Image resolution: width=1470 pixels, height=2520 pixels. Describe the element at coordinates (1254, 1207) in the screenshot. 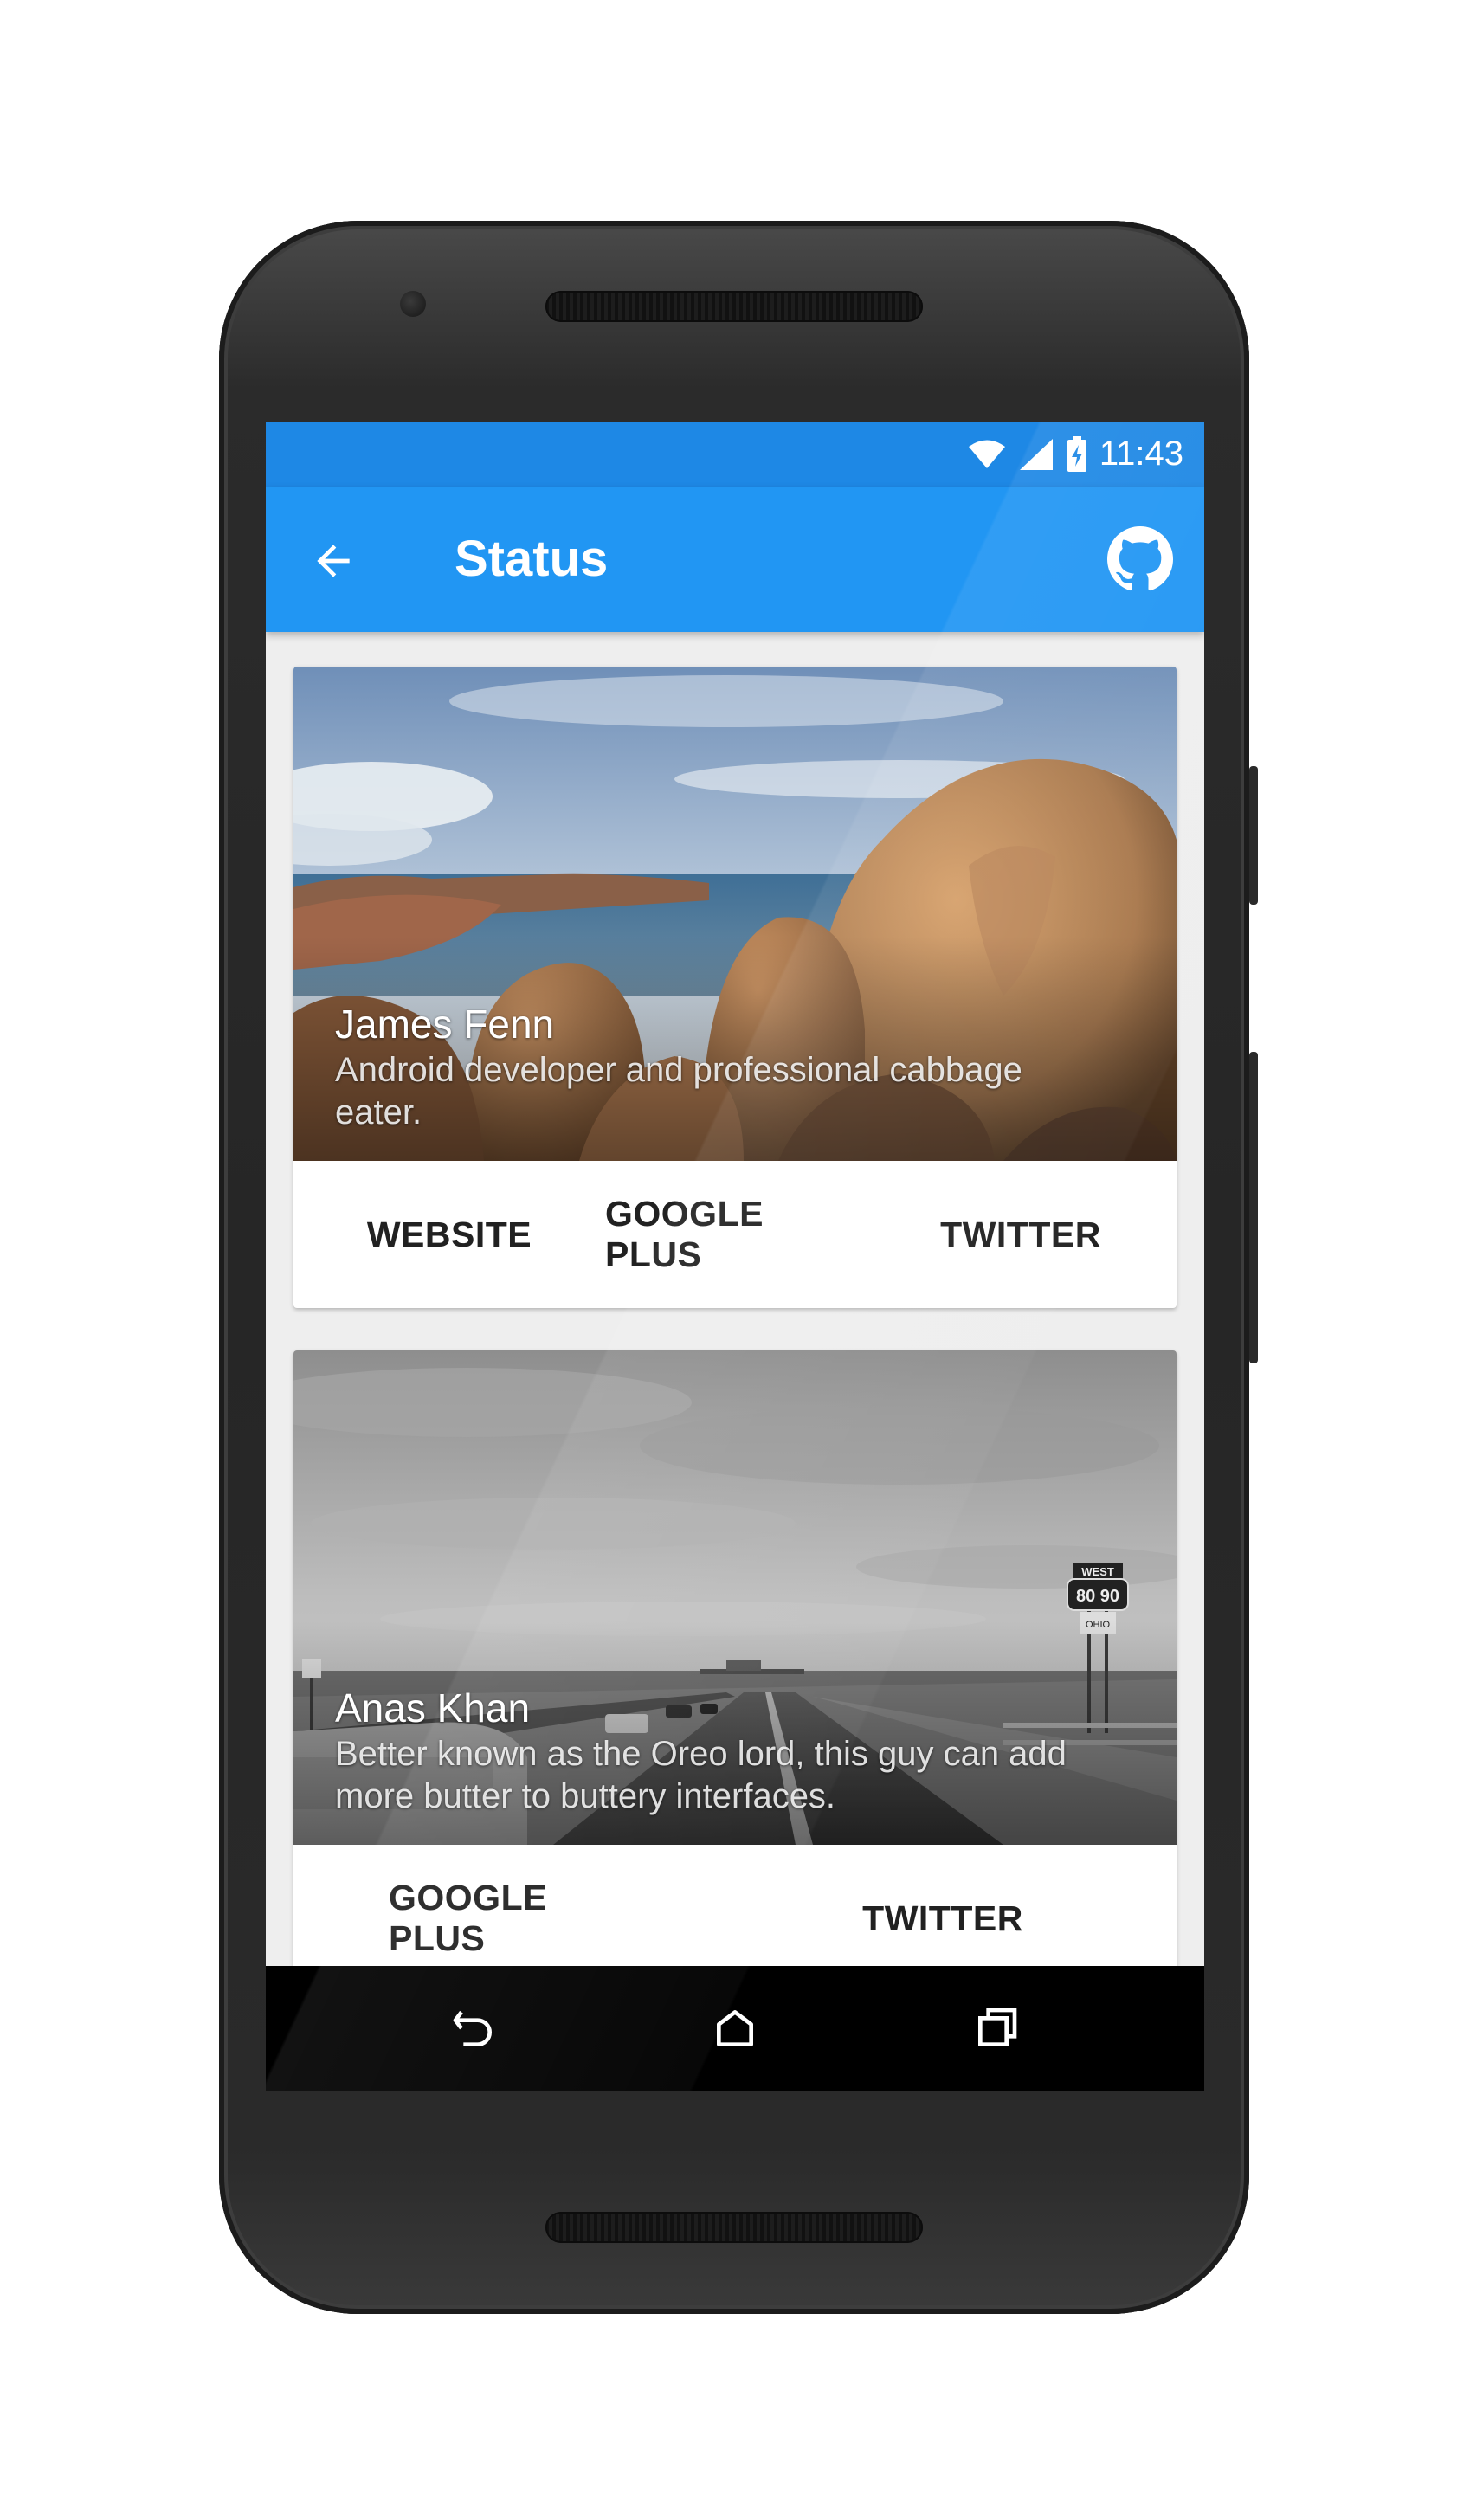

I see `phone-power-button` at that location.